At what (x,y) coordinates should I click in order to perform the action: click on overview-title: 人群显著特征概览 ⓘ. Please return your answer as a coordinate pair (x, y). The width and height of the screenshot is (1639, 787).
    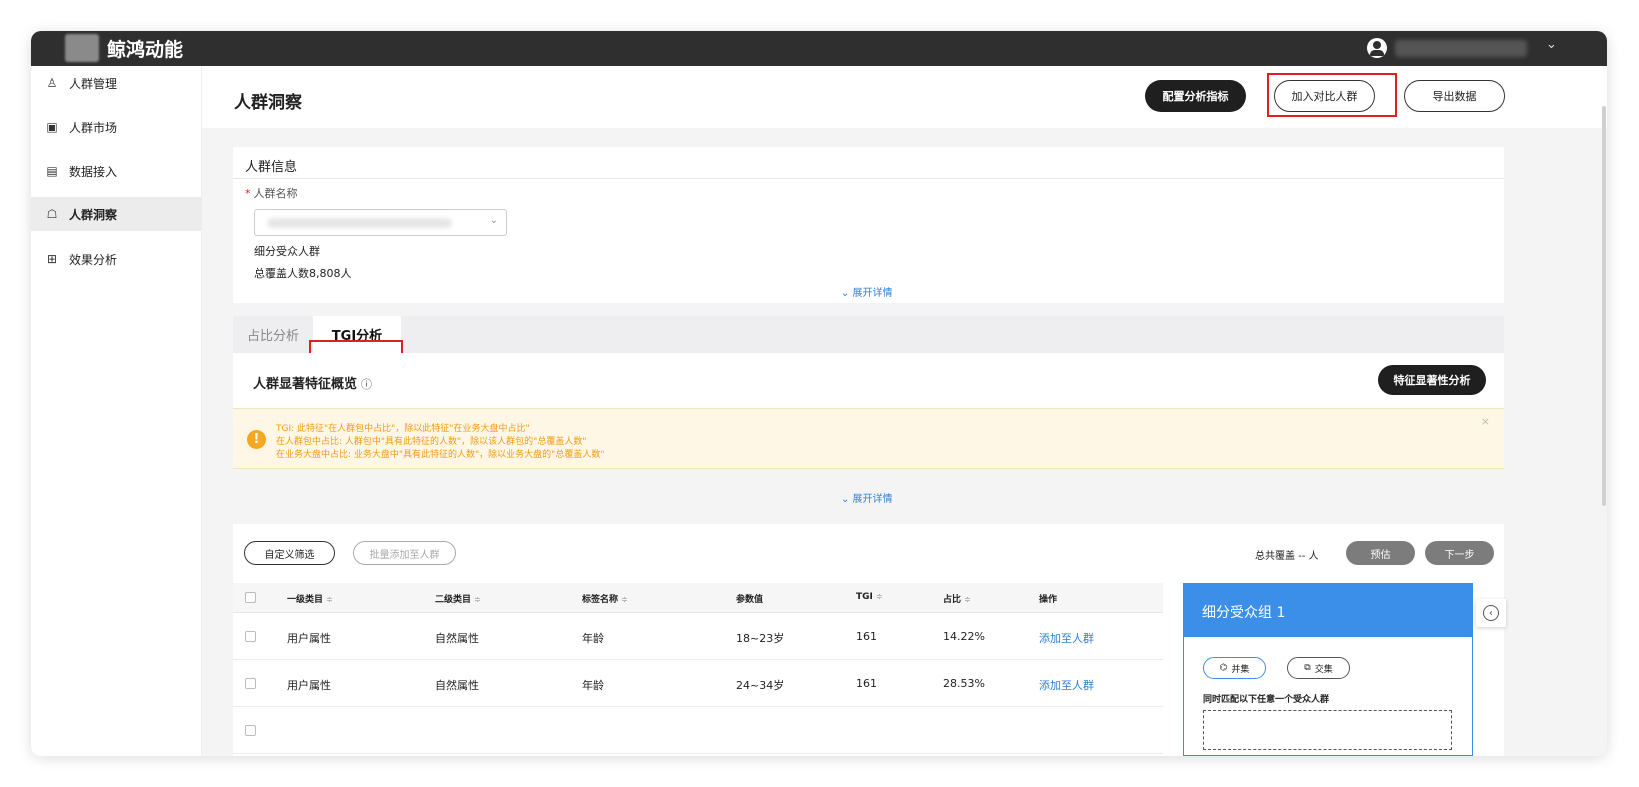
    Looking at the image, I should click on (312, 382).